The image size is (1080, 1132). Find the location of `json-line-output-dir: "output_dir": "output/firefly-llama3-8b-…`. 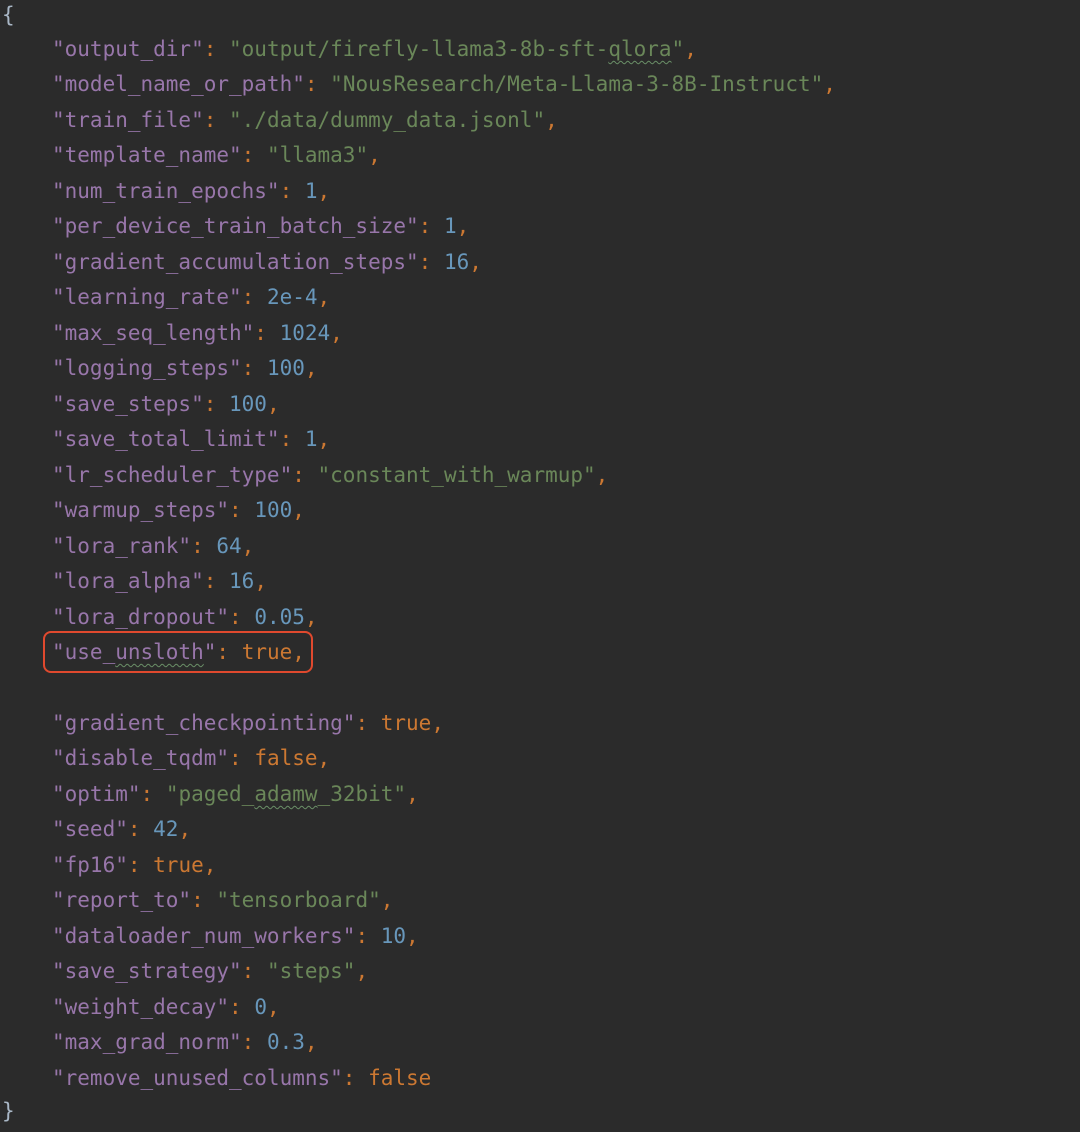

json-line-output-dir: "output_dir": "output/firefly-llama3-8b-… is located at coordinates (374, 49).